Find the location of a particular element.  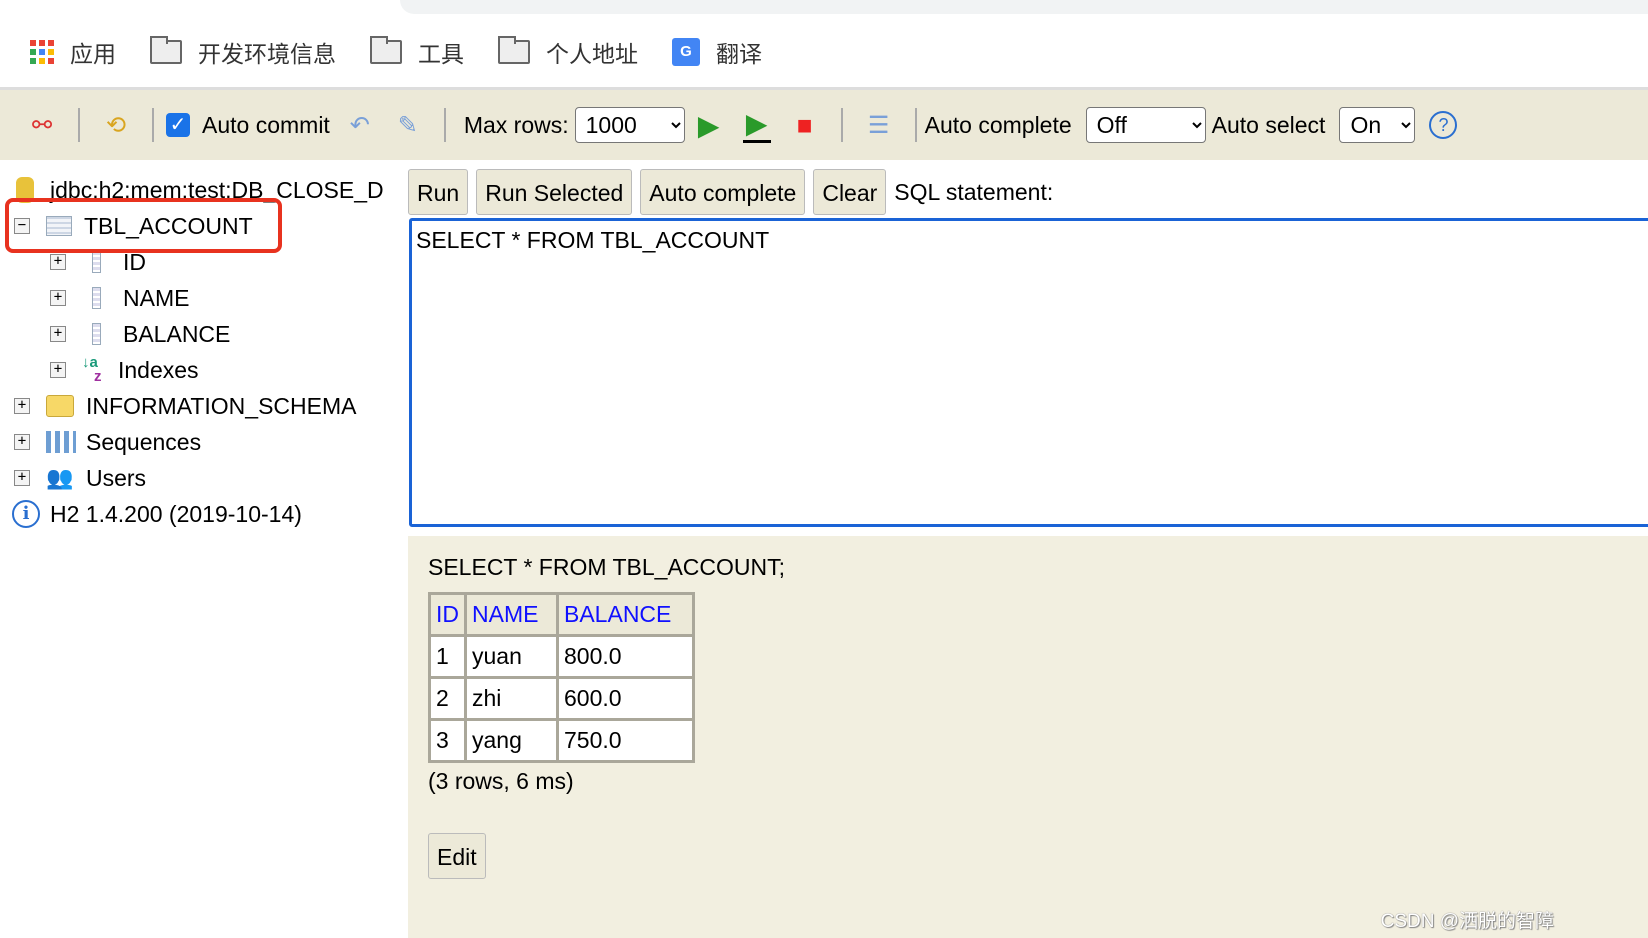

tree-indexes: + ↓a z Indexes is located at coordinates (124, 370).